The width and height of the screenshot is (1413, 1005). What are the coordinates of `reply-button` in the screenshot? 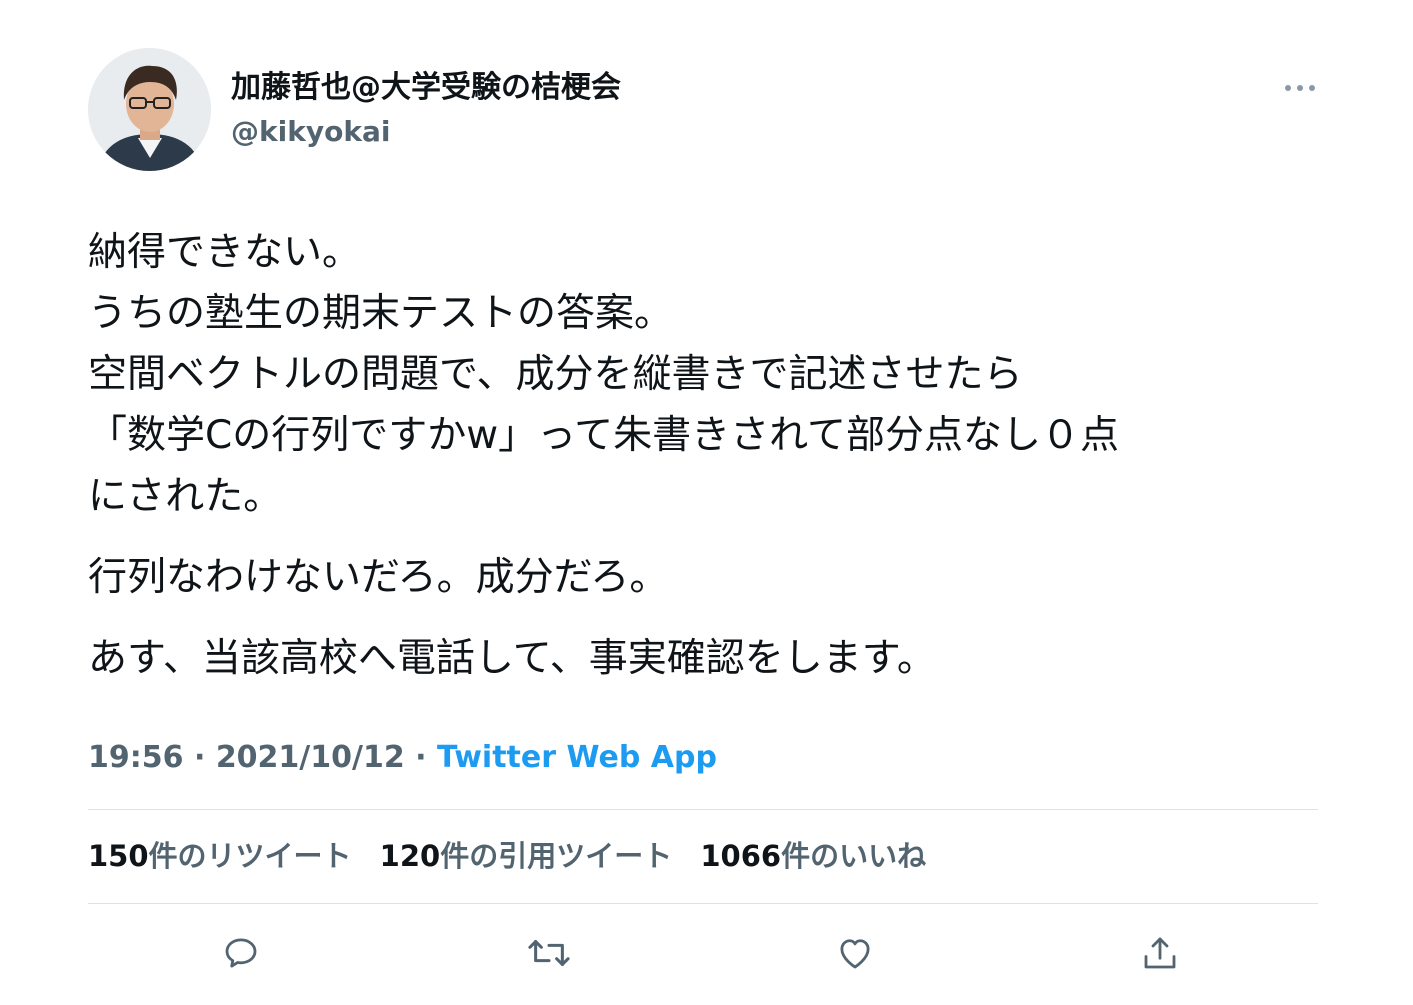 It's located at (241, 953).